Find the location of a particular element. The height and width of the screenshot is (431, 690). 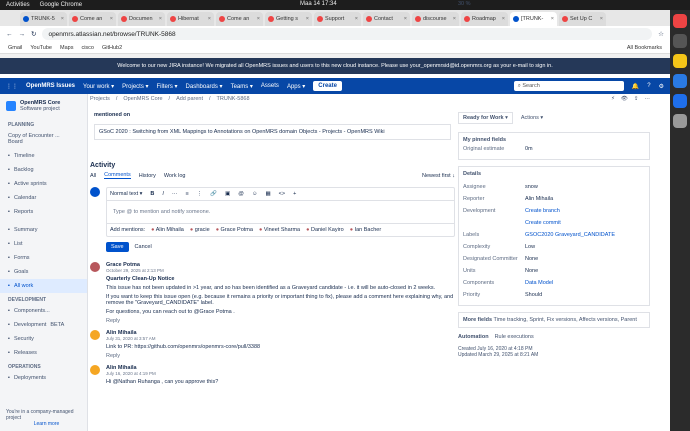

clock: Maa 14 17:34 is located at coordinates (318, 4).